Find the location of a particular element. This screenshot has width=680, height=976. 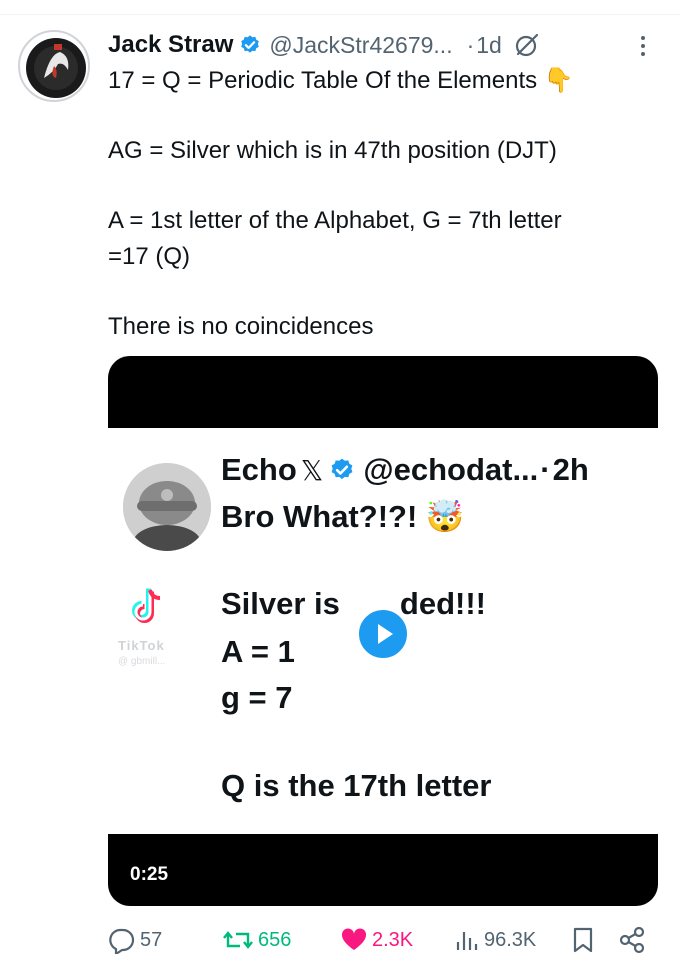

like-button: 2.3K is located at coordinates (376, 940).